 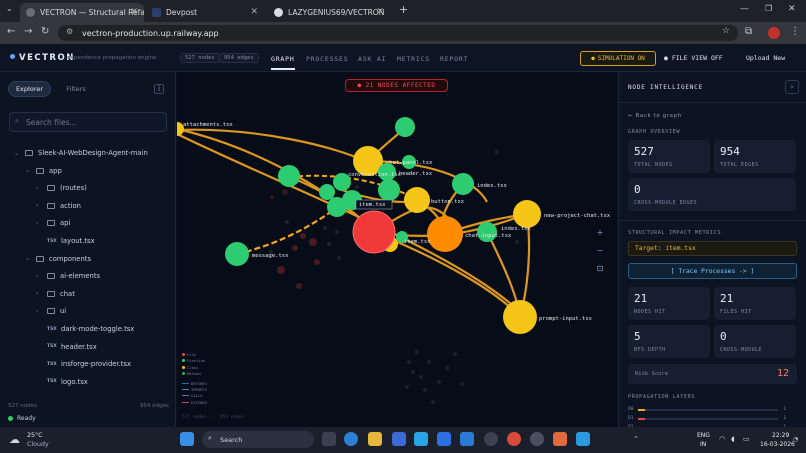 I want to click on media-icon, so click(x=537, y=439).